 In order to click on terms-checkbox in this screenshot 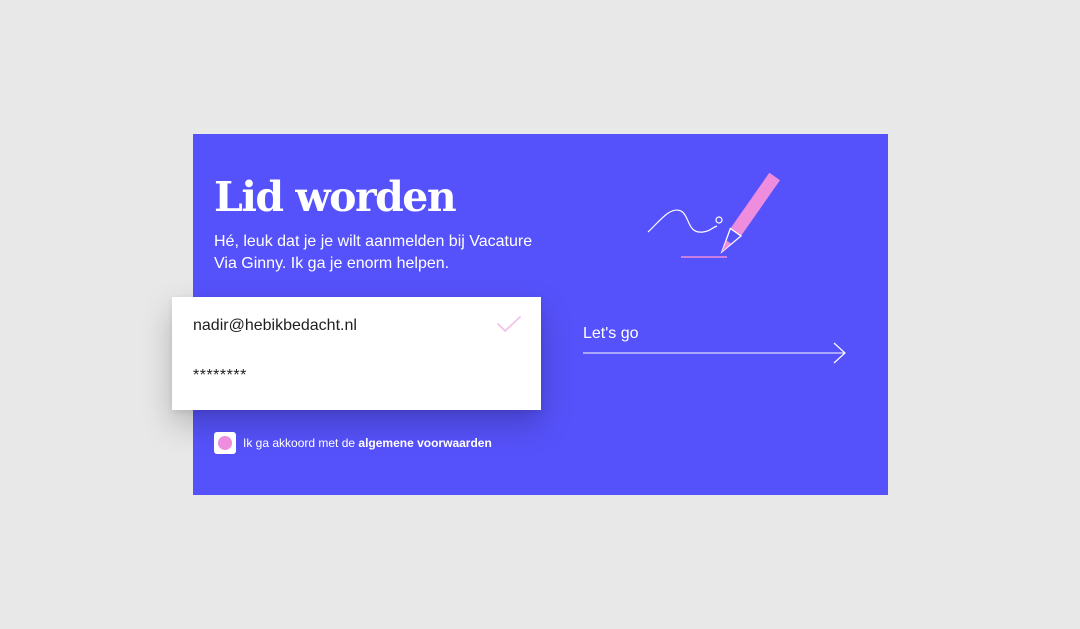, I will do `click(225, 443)`.